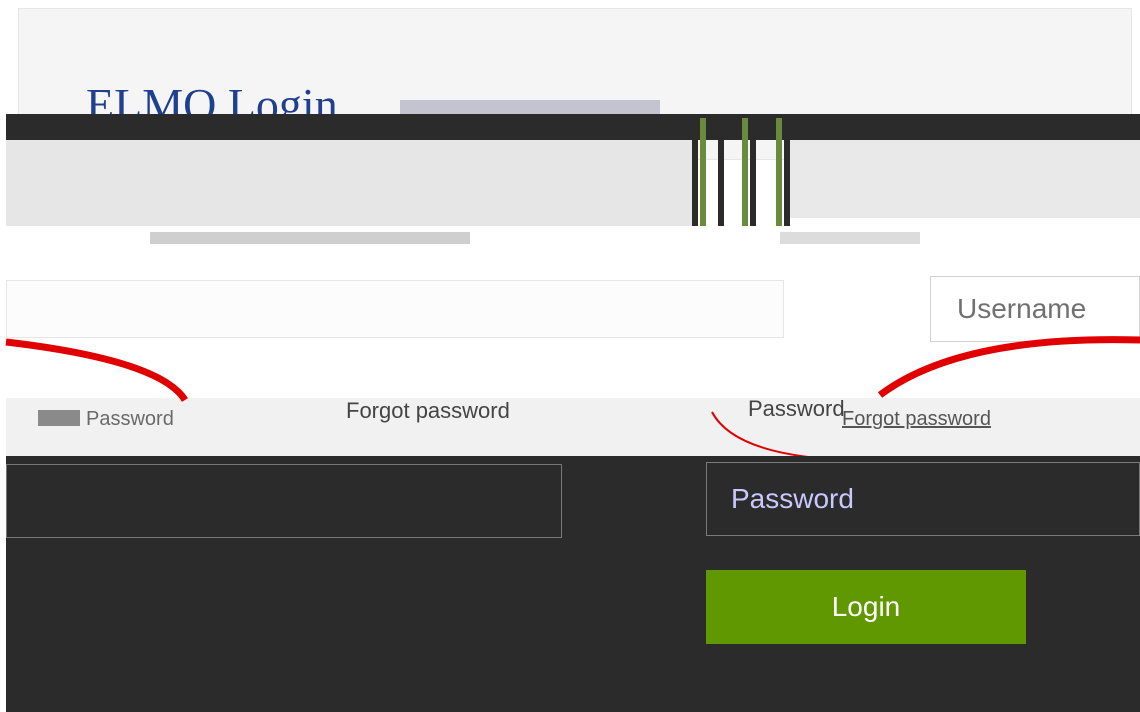 Image resolution: width=1140 pixels, height=712 pixels. What do you see at coordinates (1035, 309) in the screenshot?
I see `username-input` at bounding box center [1035, 309].